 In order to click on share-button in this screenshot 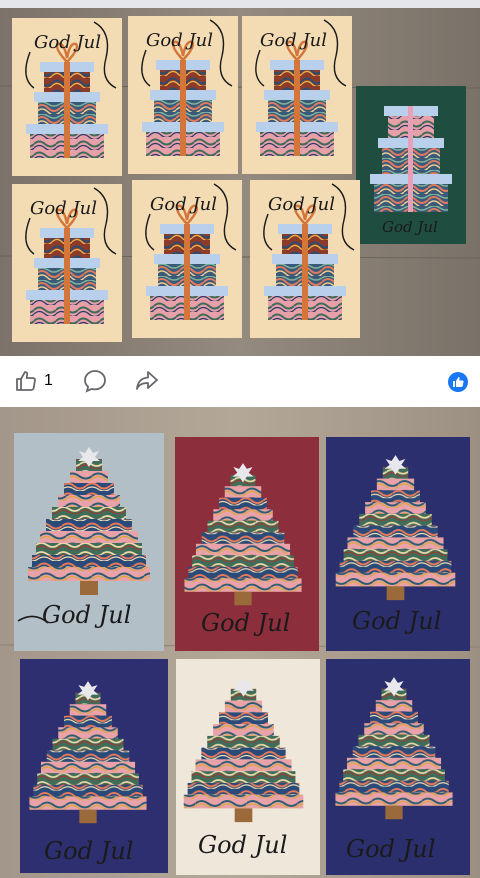, I will do `click(147, 381)`.